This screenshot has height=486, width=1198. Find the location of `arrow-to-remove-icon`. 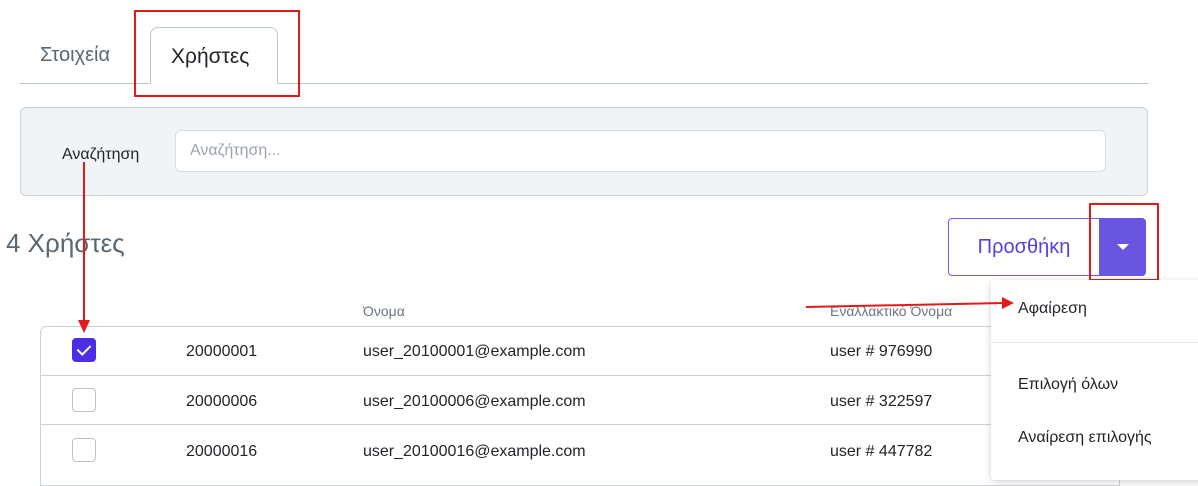

arrow-to-remove-icon is located at coordinates (909, 303).